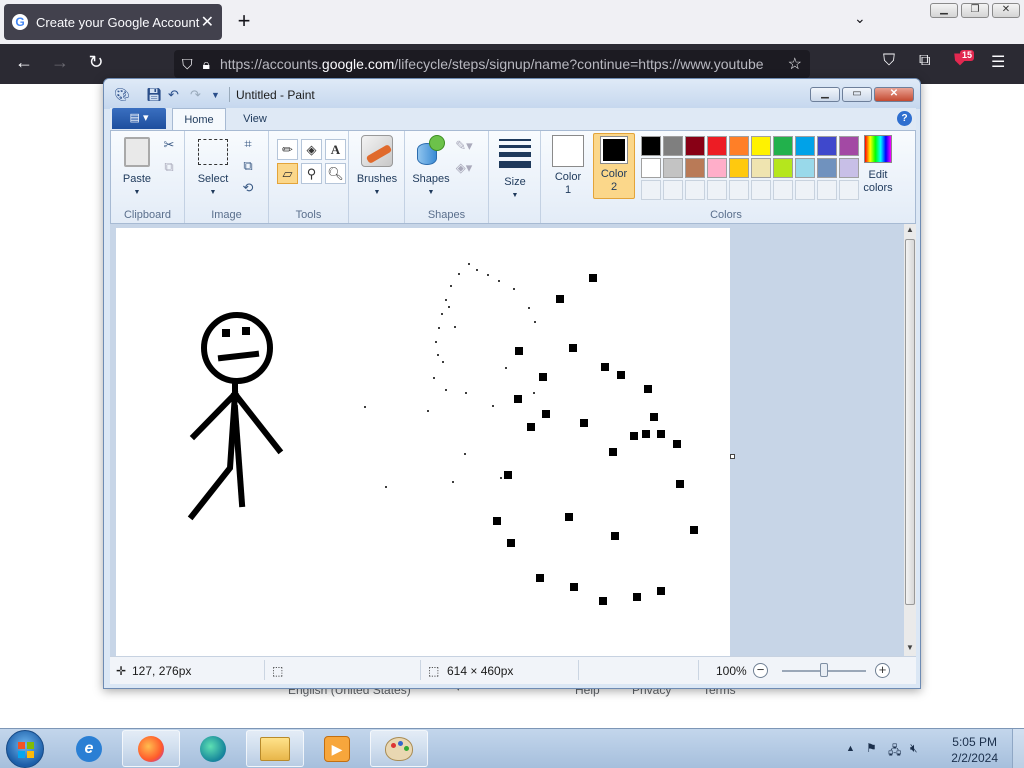 Image resolution: width=1024 pixels, height=768 pixels. I want to click on clock: 5:05 PM 2/2/2024, so click(974, 750).